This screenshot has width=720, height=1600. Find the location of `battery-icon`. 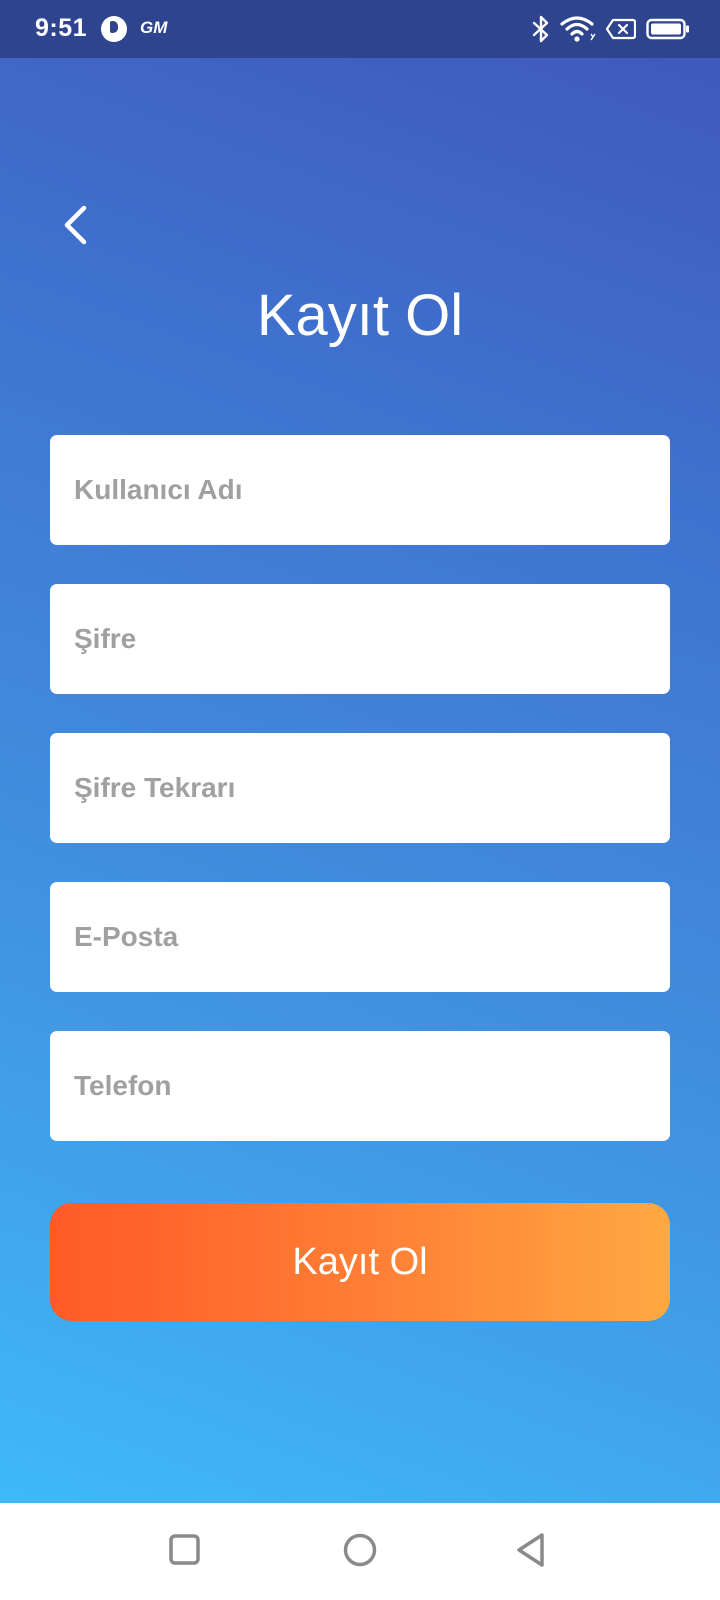

battery-icon is located at coordinates (668, 29).